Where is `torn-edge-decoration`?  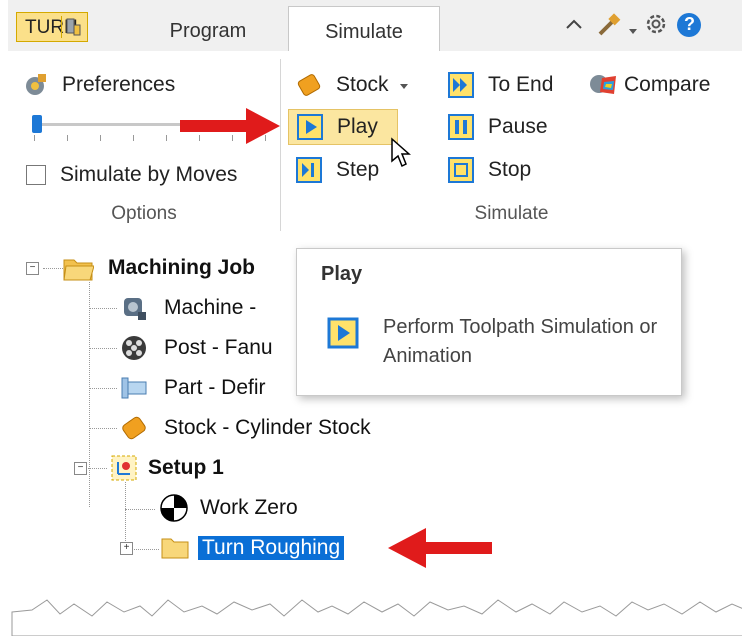
torn-edge-decoration is located at coordinates (376, 617).